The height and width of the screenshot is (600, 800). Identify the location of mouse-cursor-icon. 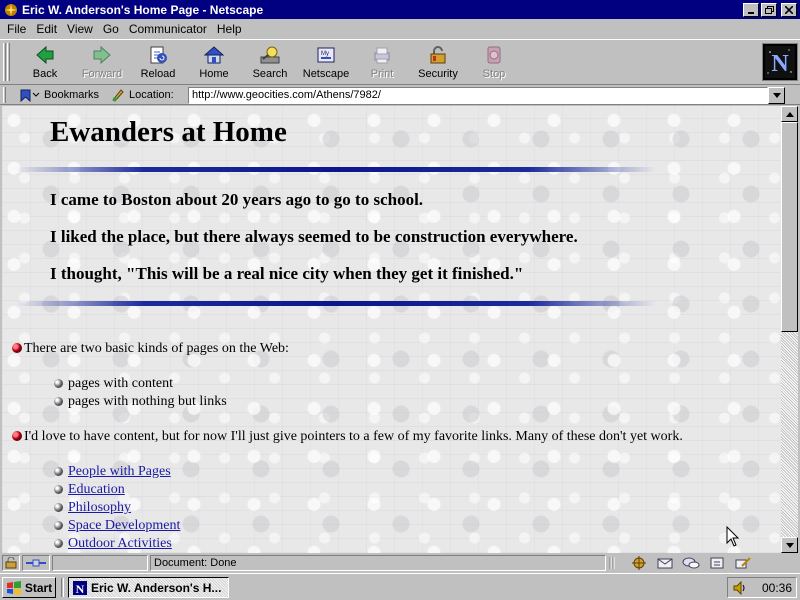
(733, 536).